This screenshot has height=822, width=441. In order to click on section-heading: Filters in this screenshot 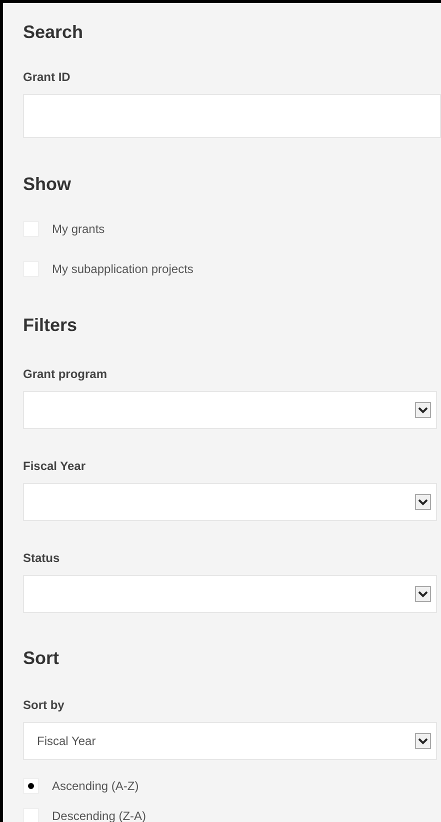, I will do `click(50, 325)`.